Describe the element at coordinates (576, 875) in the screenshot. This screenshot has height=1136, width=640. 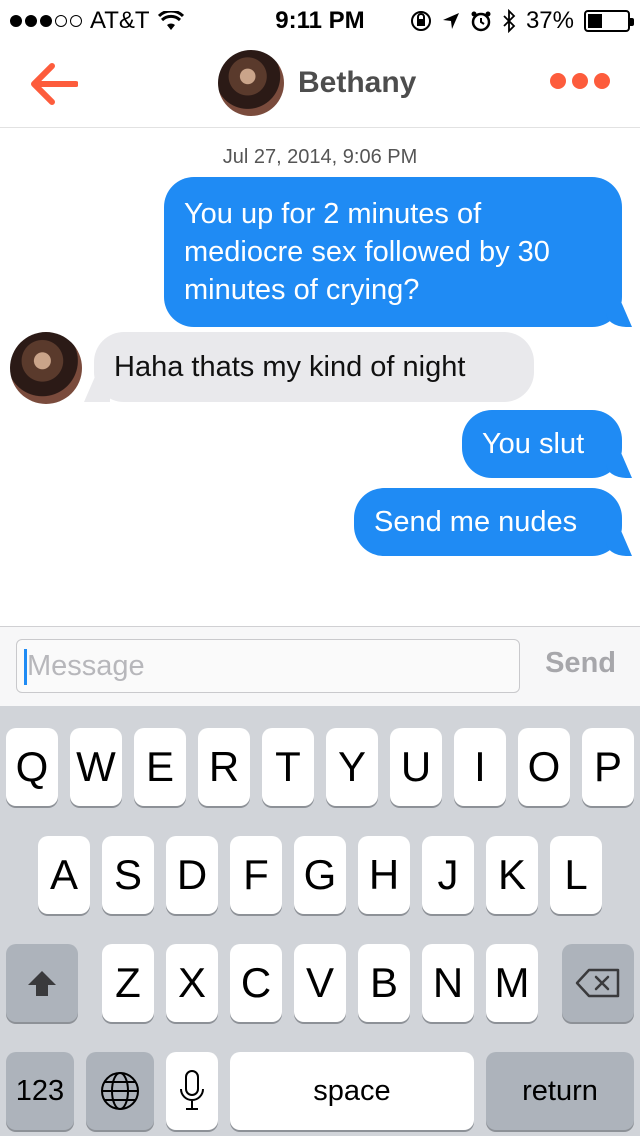
I see `key-l: L` at that location.